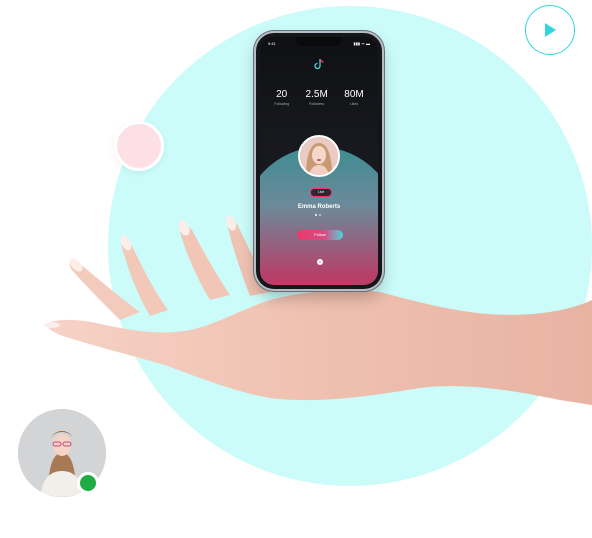  I want to click on stat-following: 20 Following, so click(281, 97).